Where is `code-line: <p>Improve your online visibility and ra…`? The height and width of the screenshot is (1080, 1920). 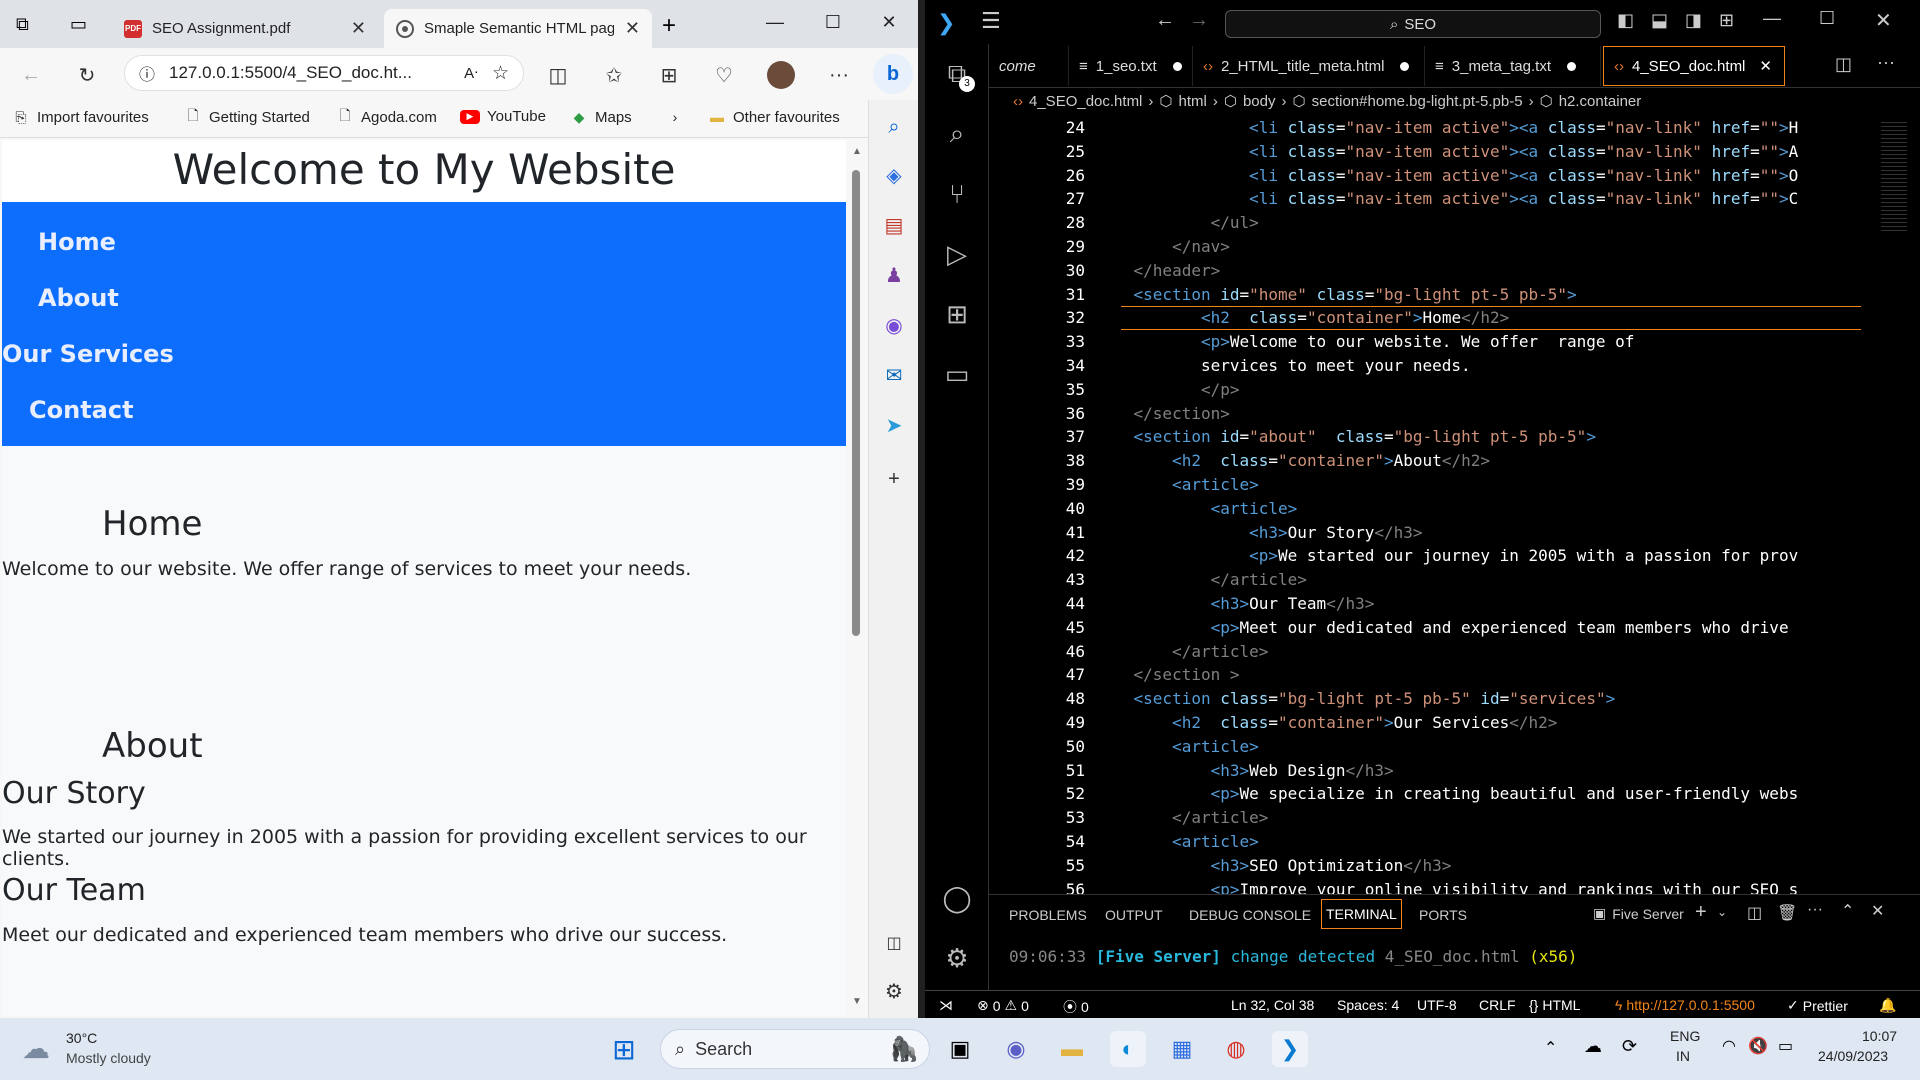 code-line: <p>Improve your online visibility and ra… is located at coordinates (1447, 887).